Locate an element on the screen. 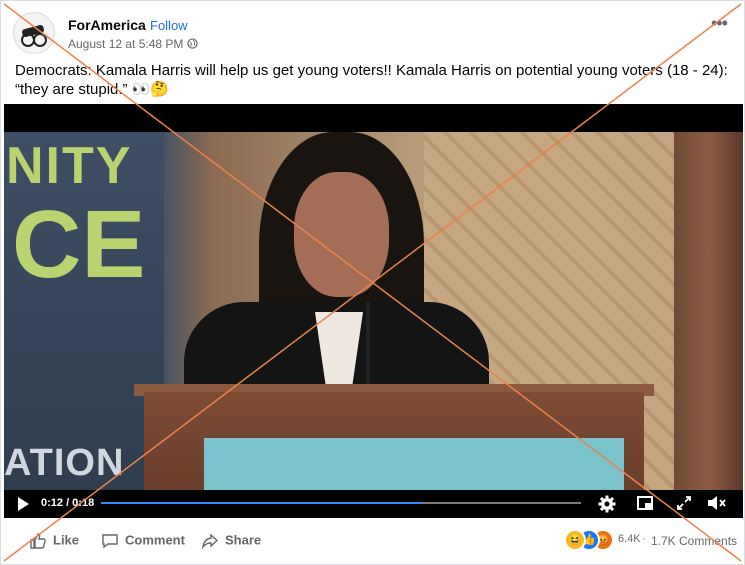 The height and width of the screenshot is (565, 745). picture-in-picture-icon is located at coordinates (645, 505).